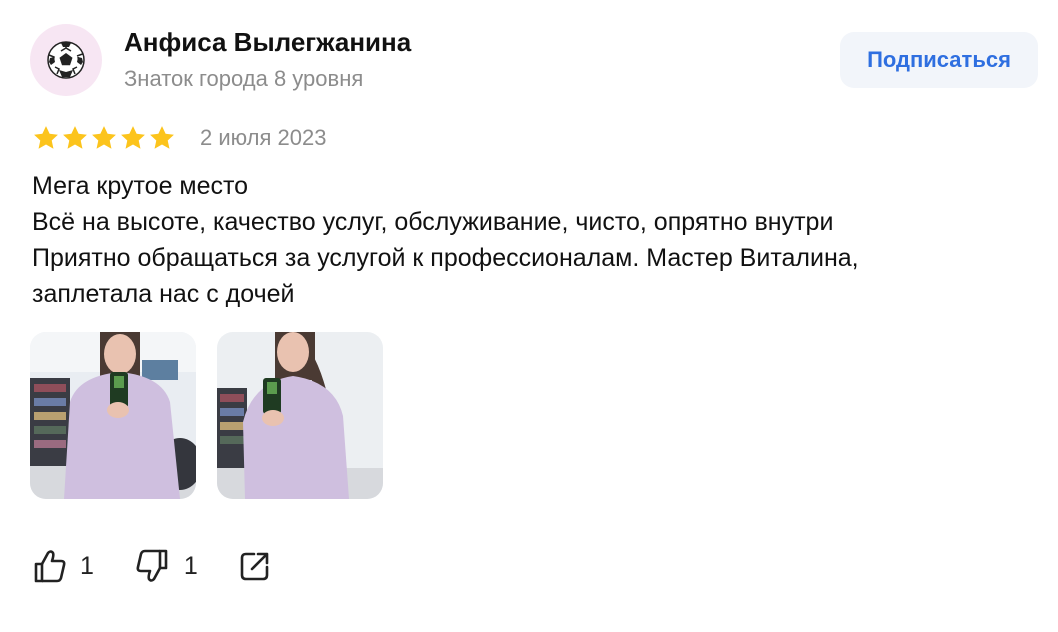 Image resolution: width=1058 pixels, height=632 pixels. Describe the element at coordinates (267, 42) in the screenshot. I see `author-name: Анфиса Вылегжанина` at that location.